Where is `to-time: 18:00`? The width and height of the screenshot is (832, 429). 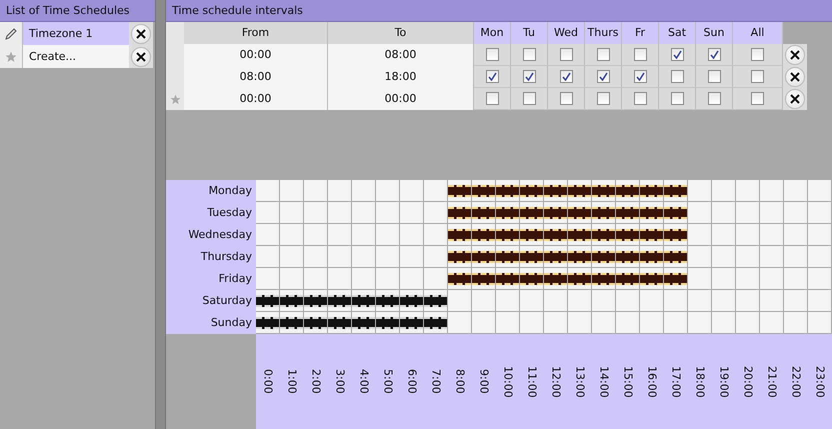 to-time: 18:00 is located at coordinates (401, 77).